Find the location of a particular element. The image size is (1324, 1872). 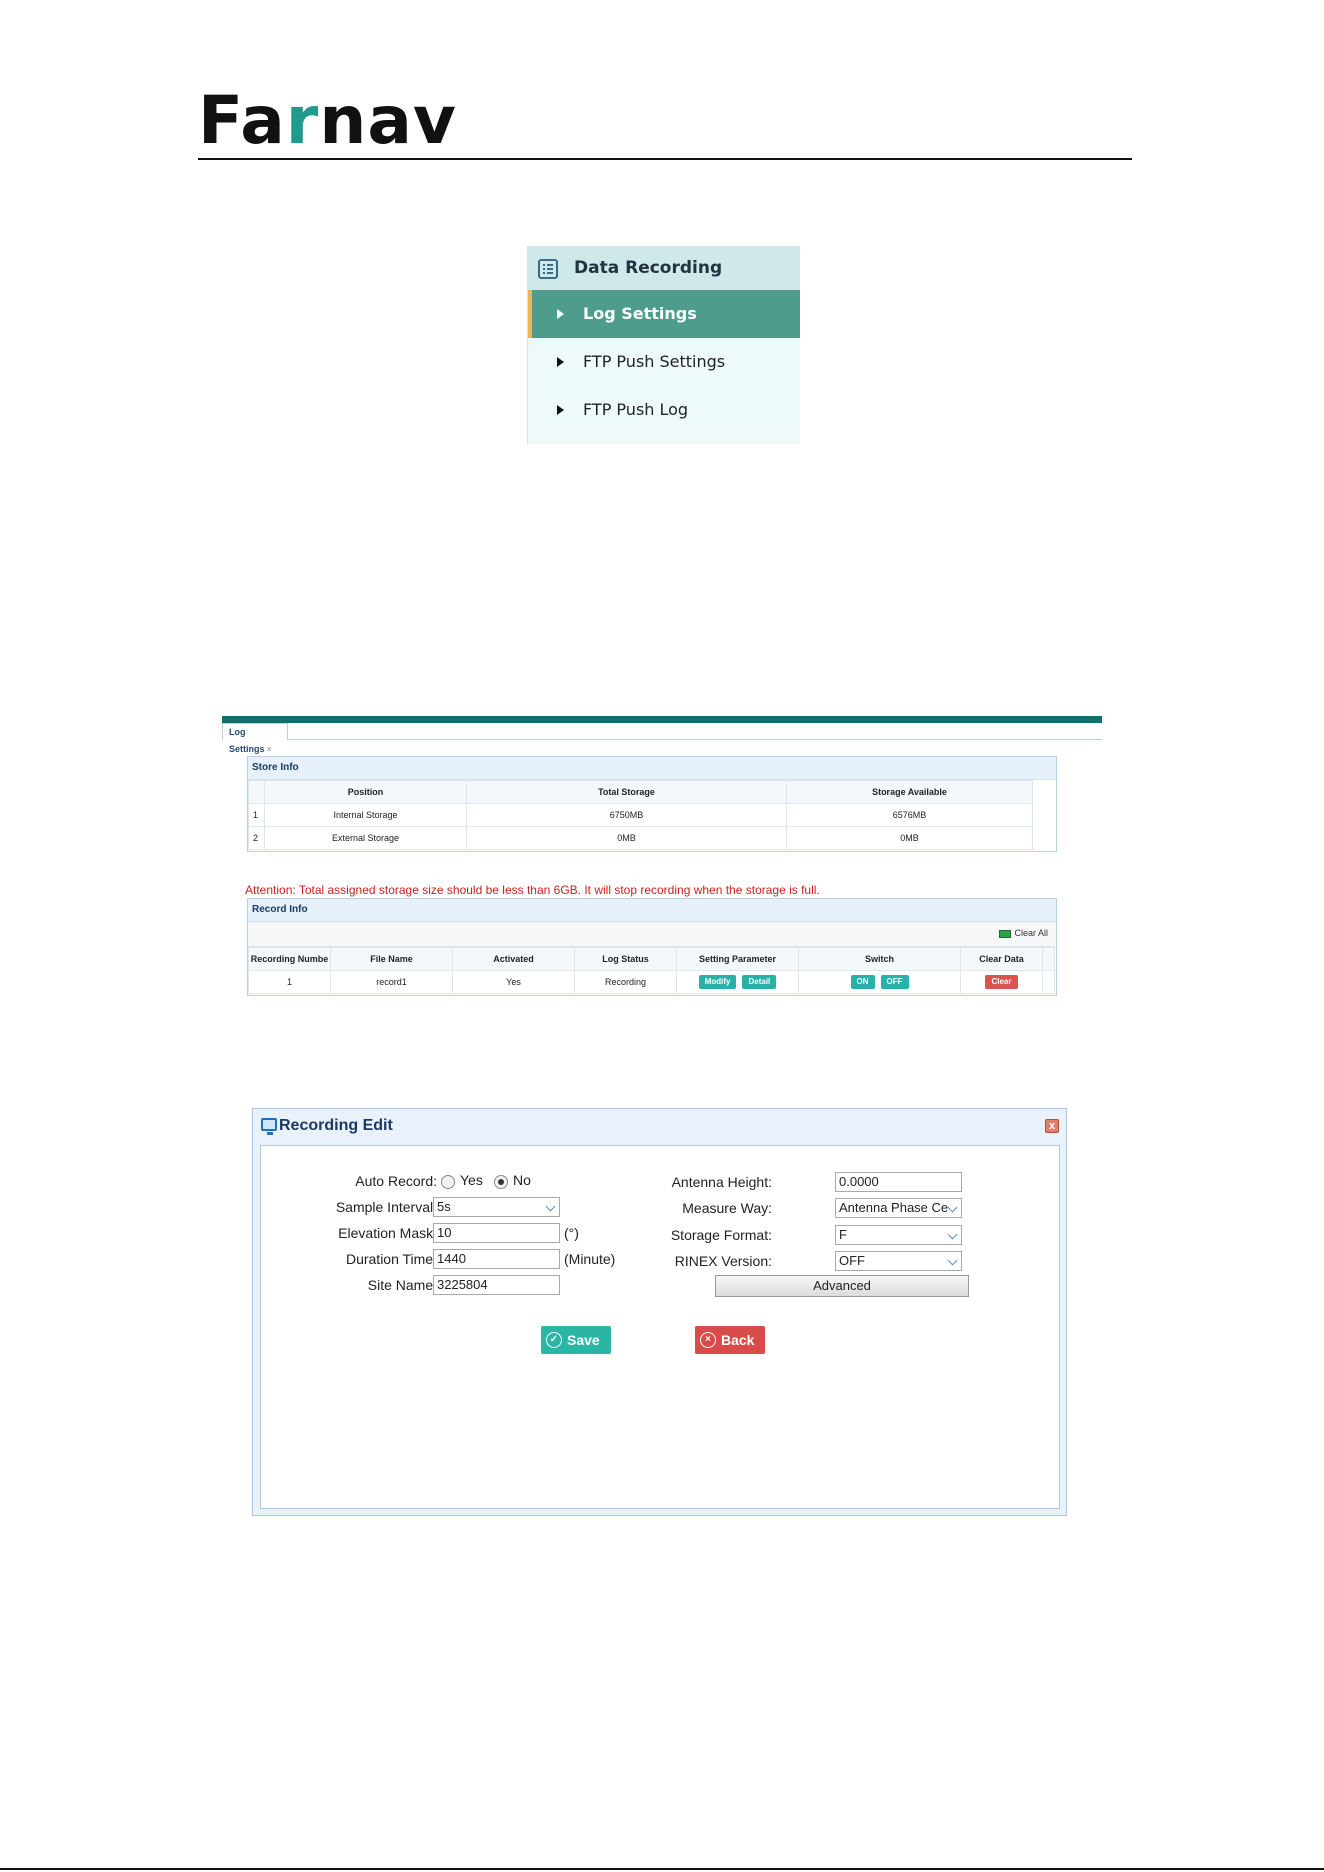

farnav-logo: Farnav is located at coordinates (327, 120).